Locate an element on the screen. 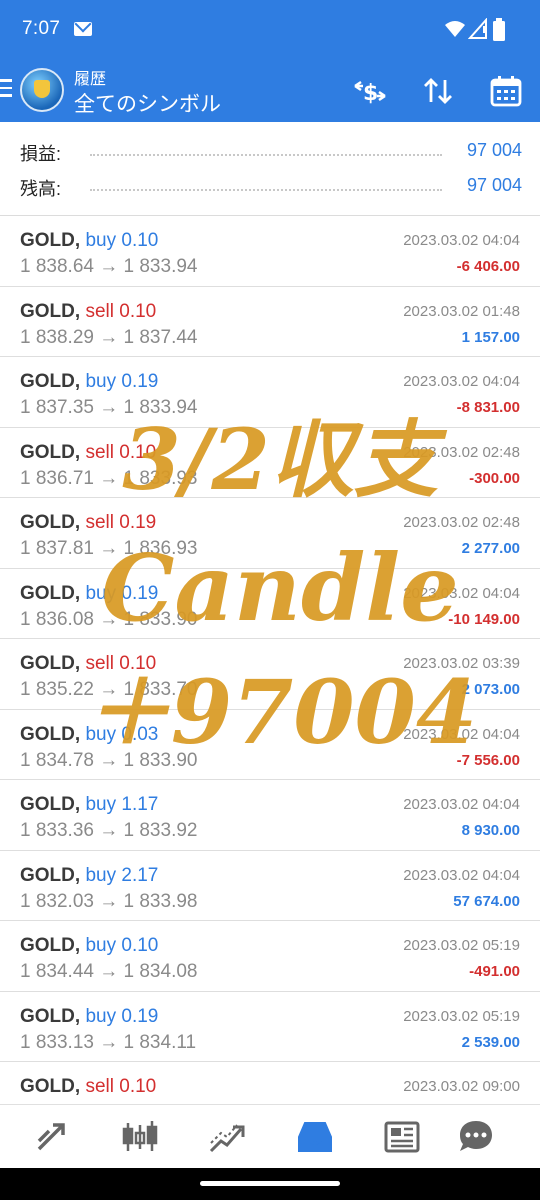 Image resolution: width=540 pixels, height=1200 pixels. trade-symbol-line: GOLD, buy 2.17 is located at coordinates (89, 876).